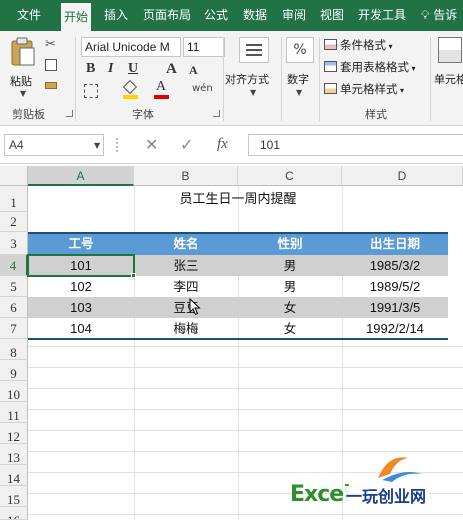  What do you see at coordinates (395, 328) in the screenshot?
I see `cell-birth: 1992/2/14` at bounding box center [395, 328].